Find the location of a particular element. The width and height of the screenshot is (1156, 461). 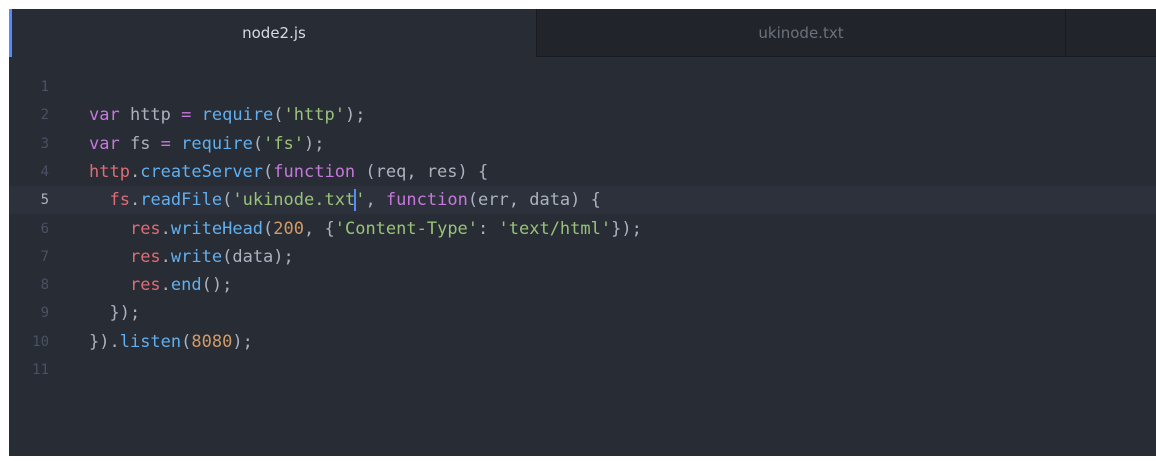

code-token: (); is located at coordinates (217, 285).